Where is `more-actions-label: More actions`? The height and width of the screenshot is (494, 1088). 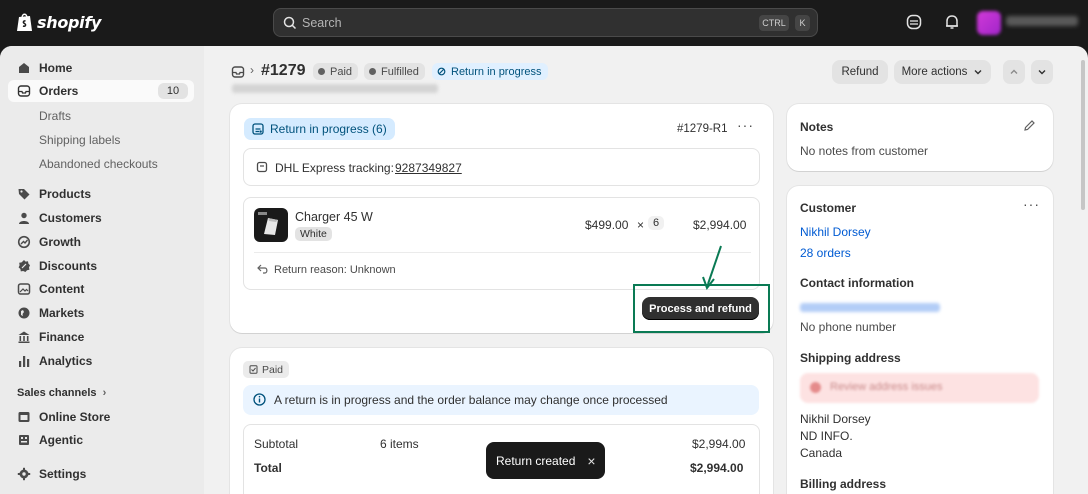 more-actions-label: More actions is located at coordinates (934, 72).